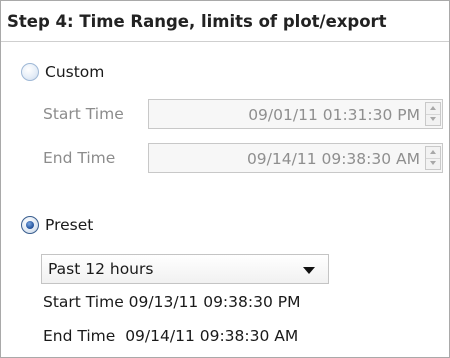 The width and height of the screenshot is (450, 358). What do you see at coordinates (225, 41) in the screenshot?
I see `header-divider` at bounding box center [225, 41].